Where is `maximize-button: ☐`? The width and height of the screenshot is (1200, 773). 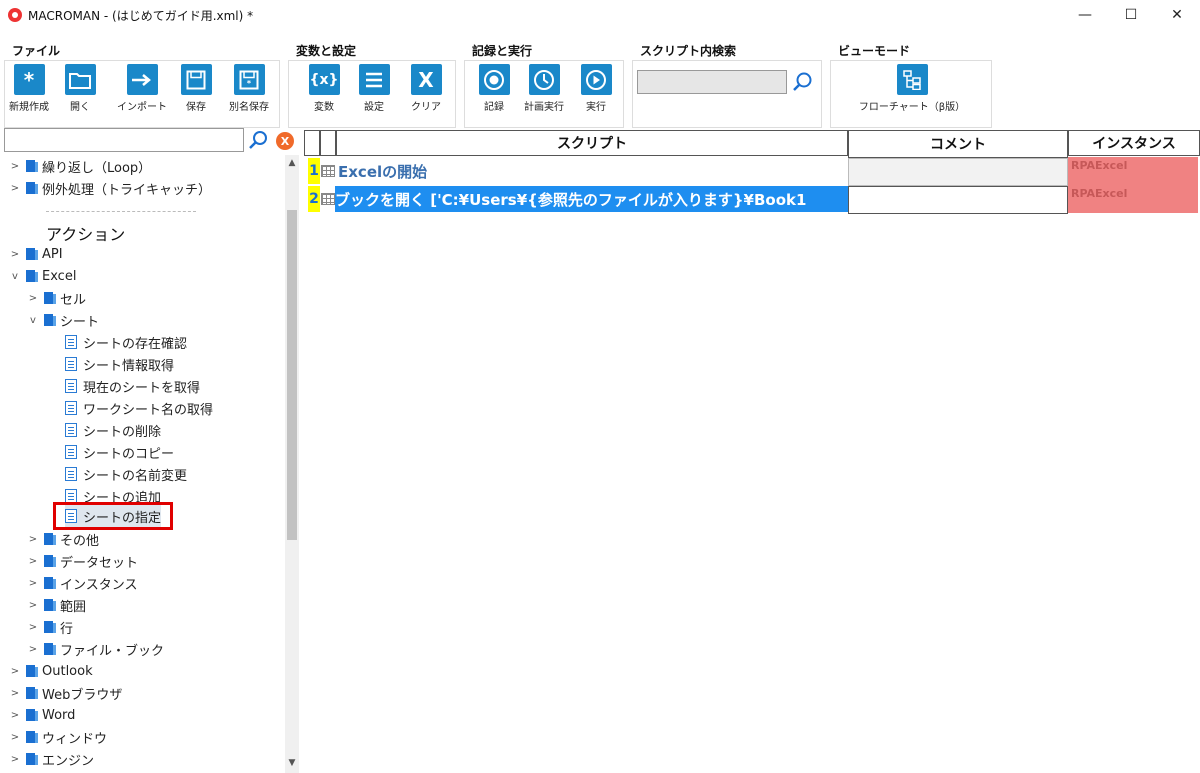
maximize-button: ☐ is located at coordinates (1131, 15).